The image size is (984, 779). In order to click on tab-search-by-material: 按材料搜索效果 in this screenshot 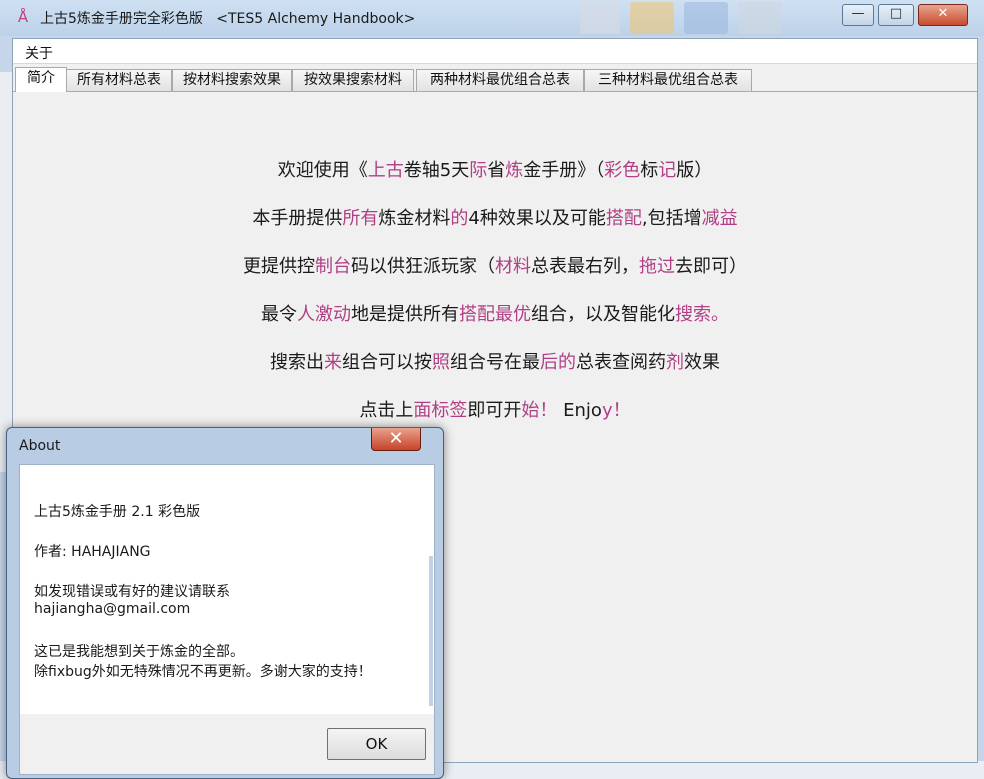, I will do `click(232, 80)`.